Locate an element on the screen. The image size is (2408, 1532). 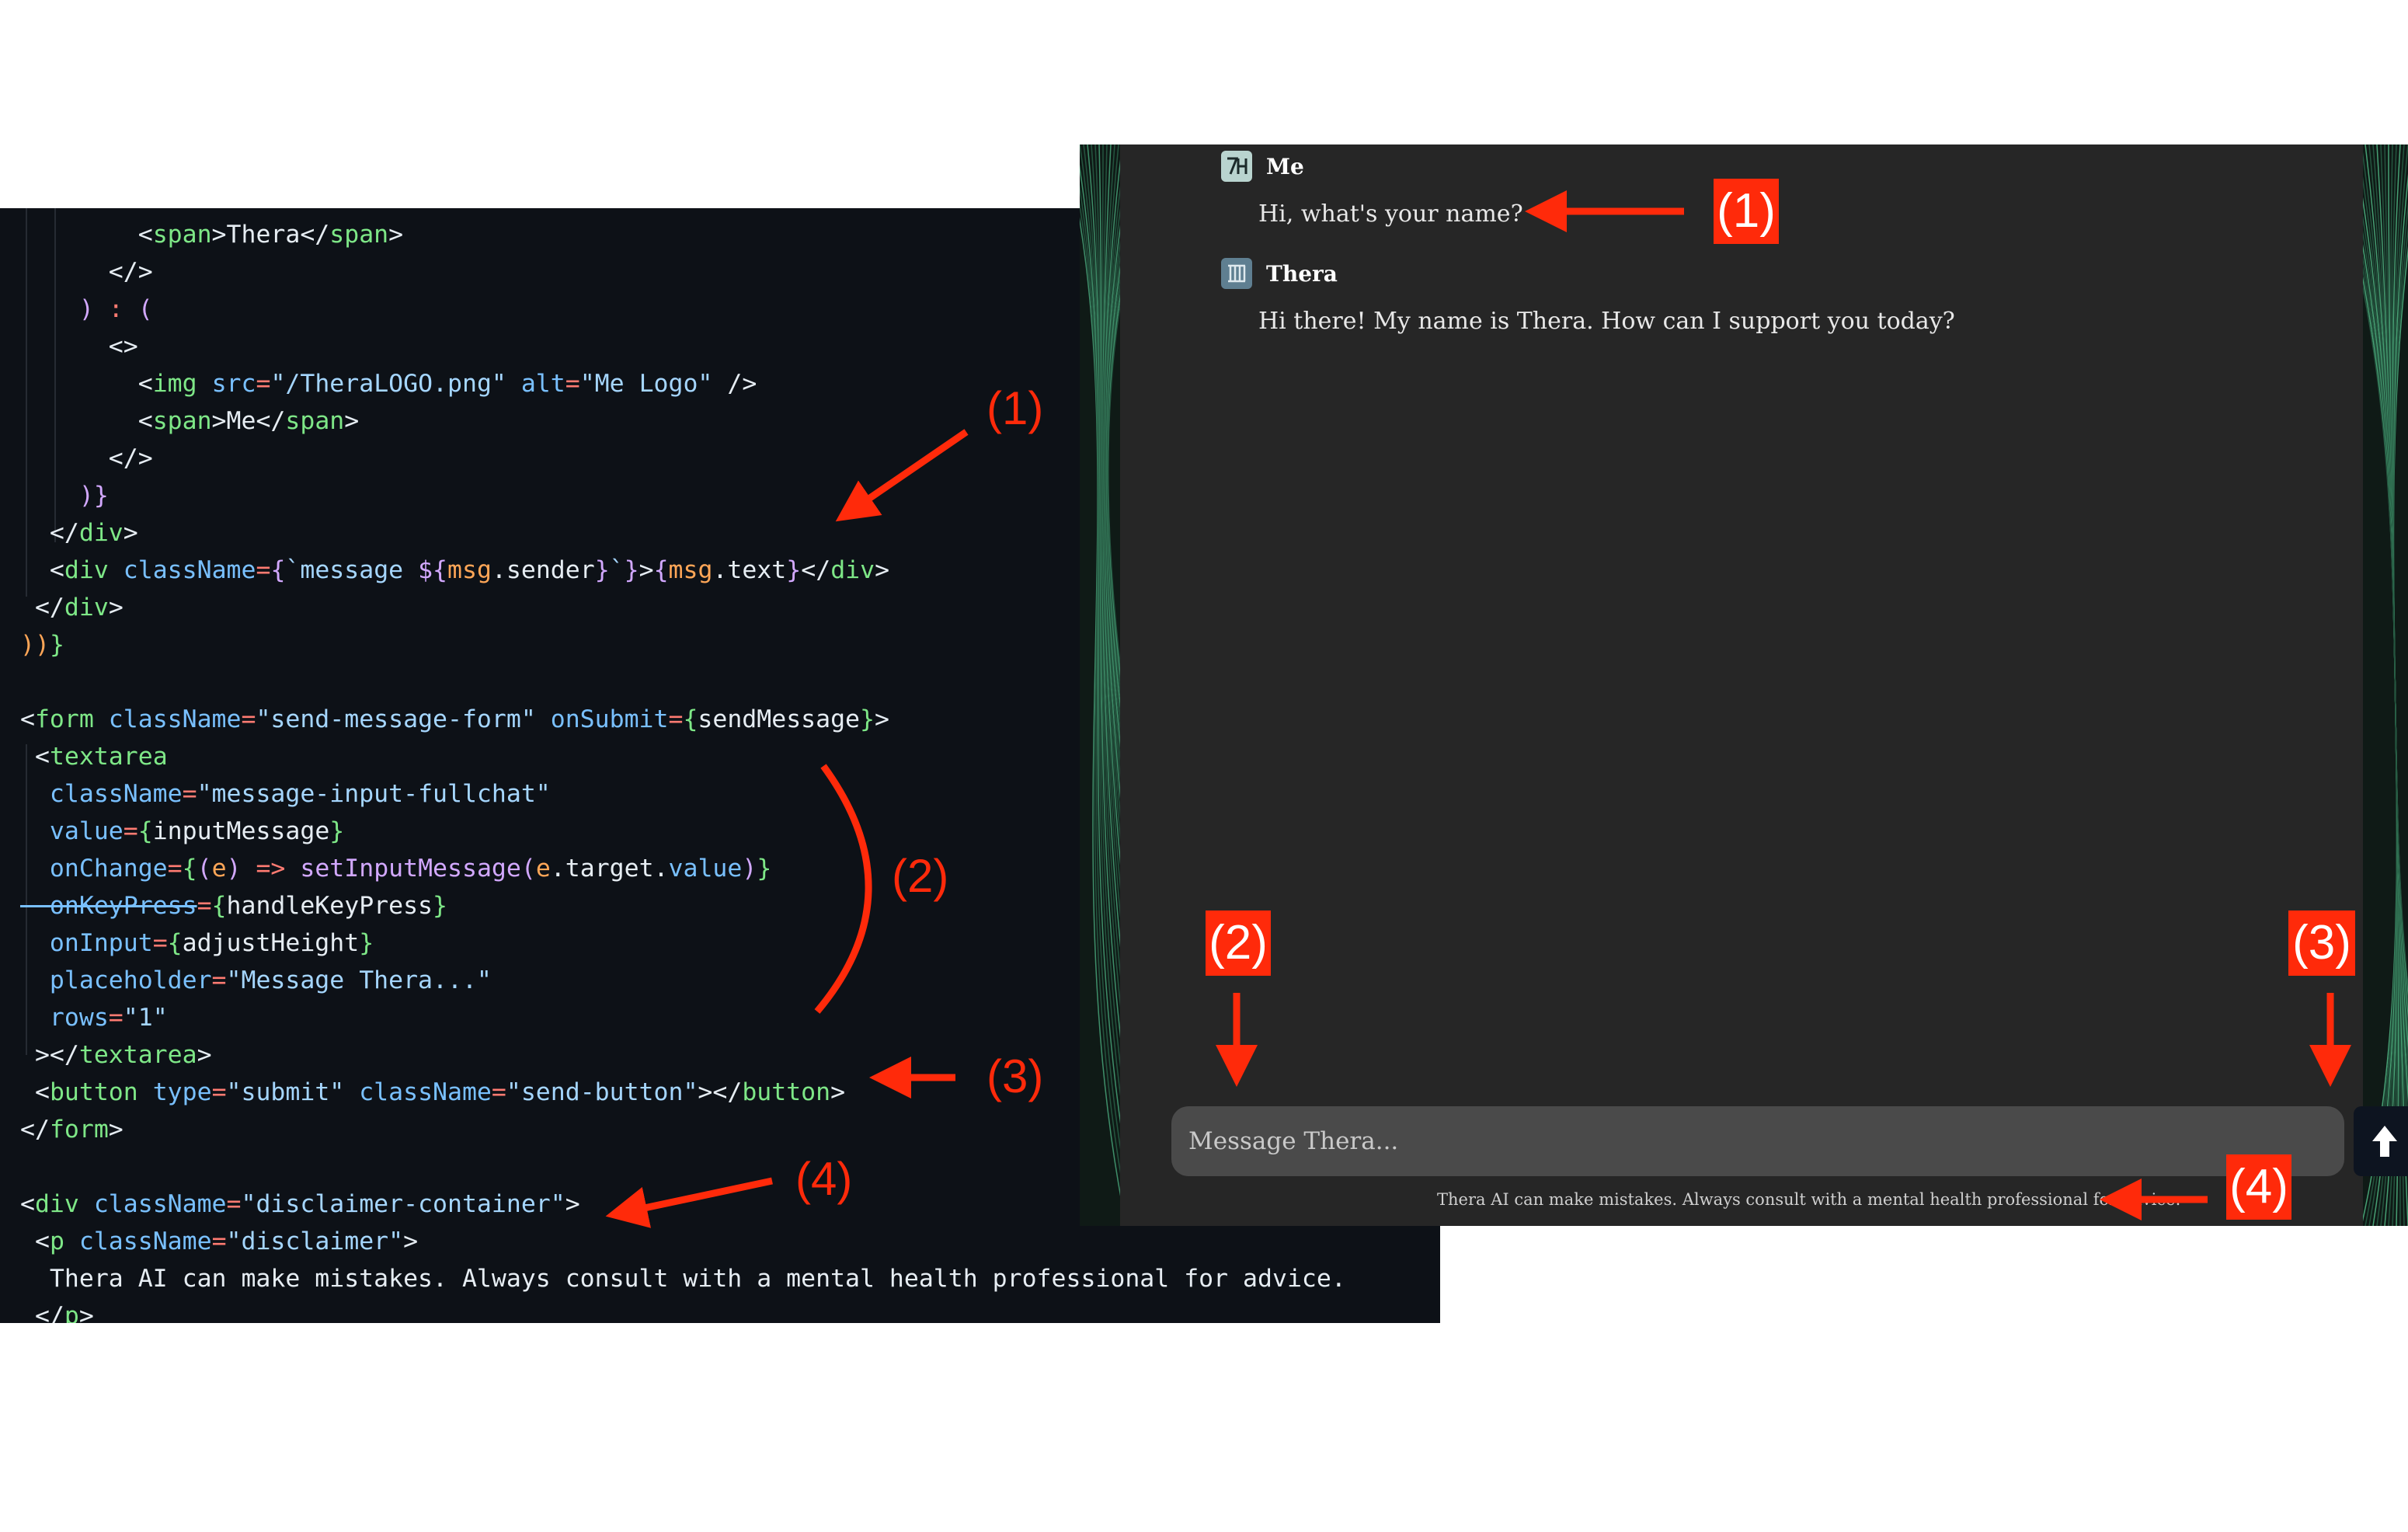
message-text-me: Hi, what's your name? is located at coordinates (1390, 214).